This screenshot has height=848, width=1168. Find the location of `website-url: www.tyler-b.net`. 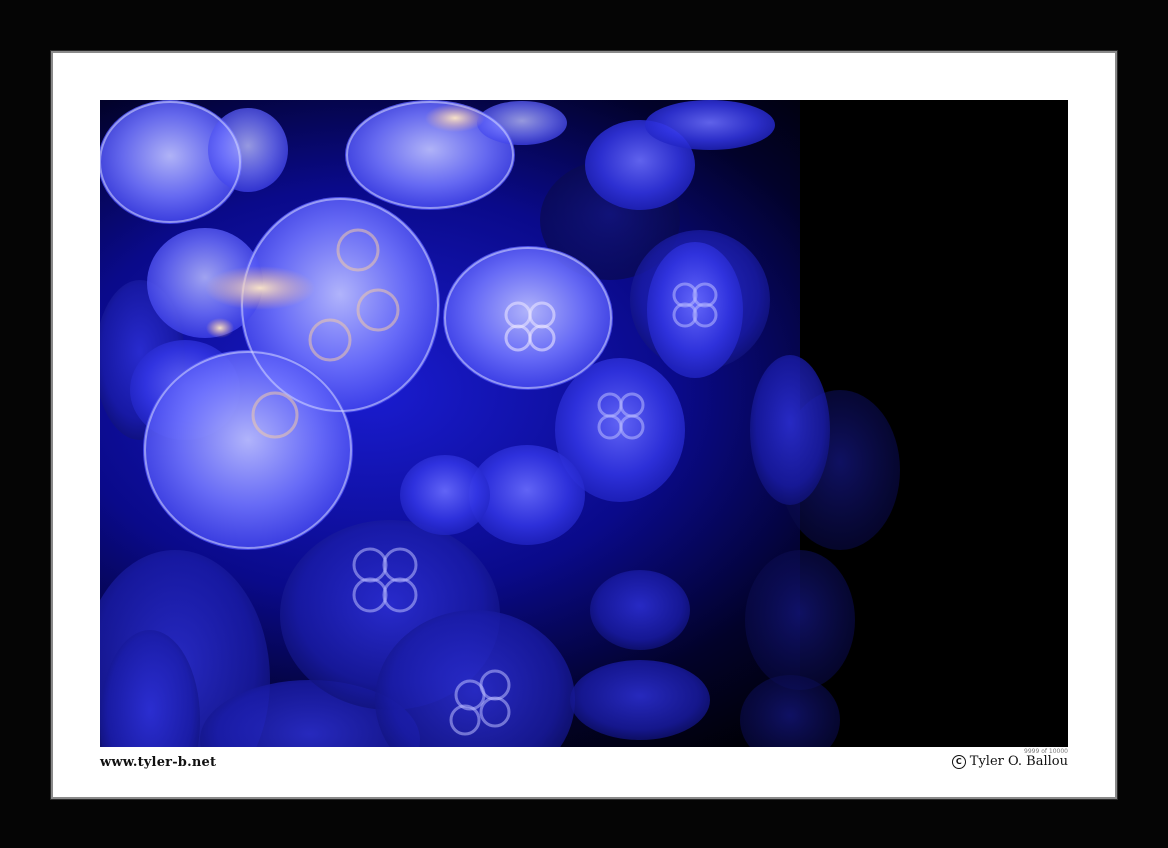

website-url: www.tyler-b.net is located at coordinates (158, 762).